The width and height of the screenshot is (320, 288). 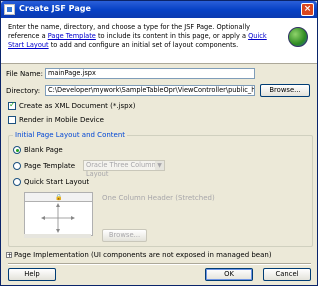 I want to click on window-app-icon, so click(x=9, y=9).